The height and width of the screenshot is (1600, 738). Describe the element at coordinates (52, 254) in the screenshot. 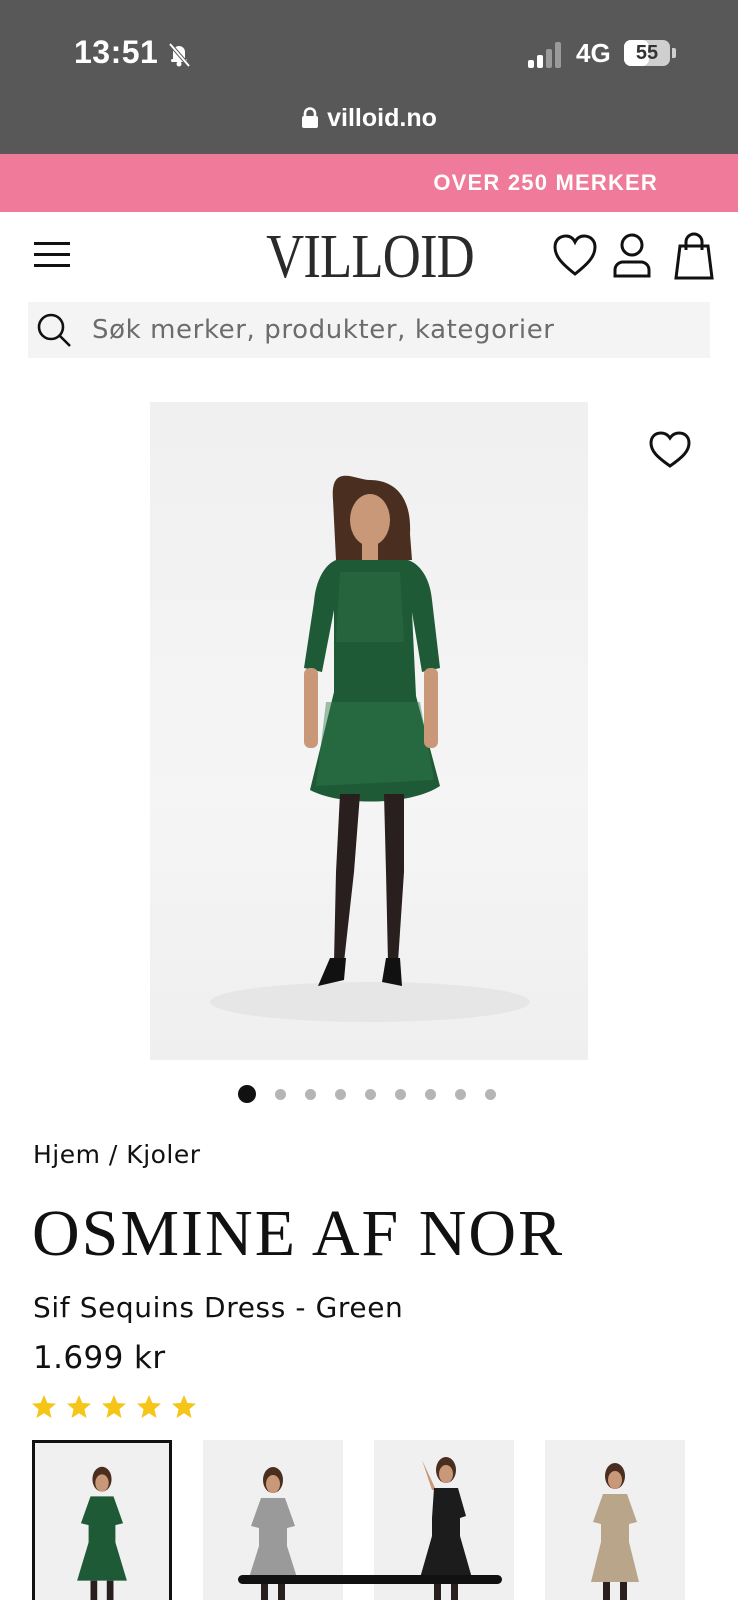

I see `menu-icon` at that location.